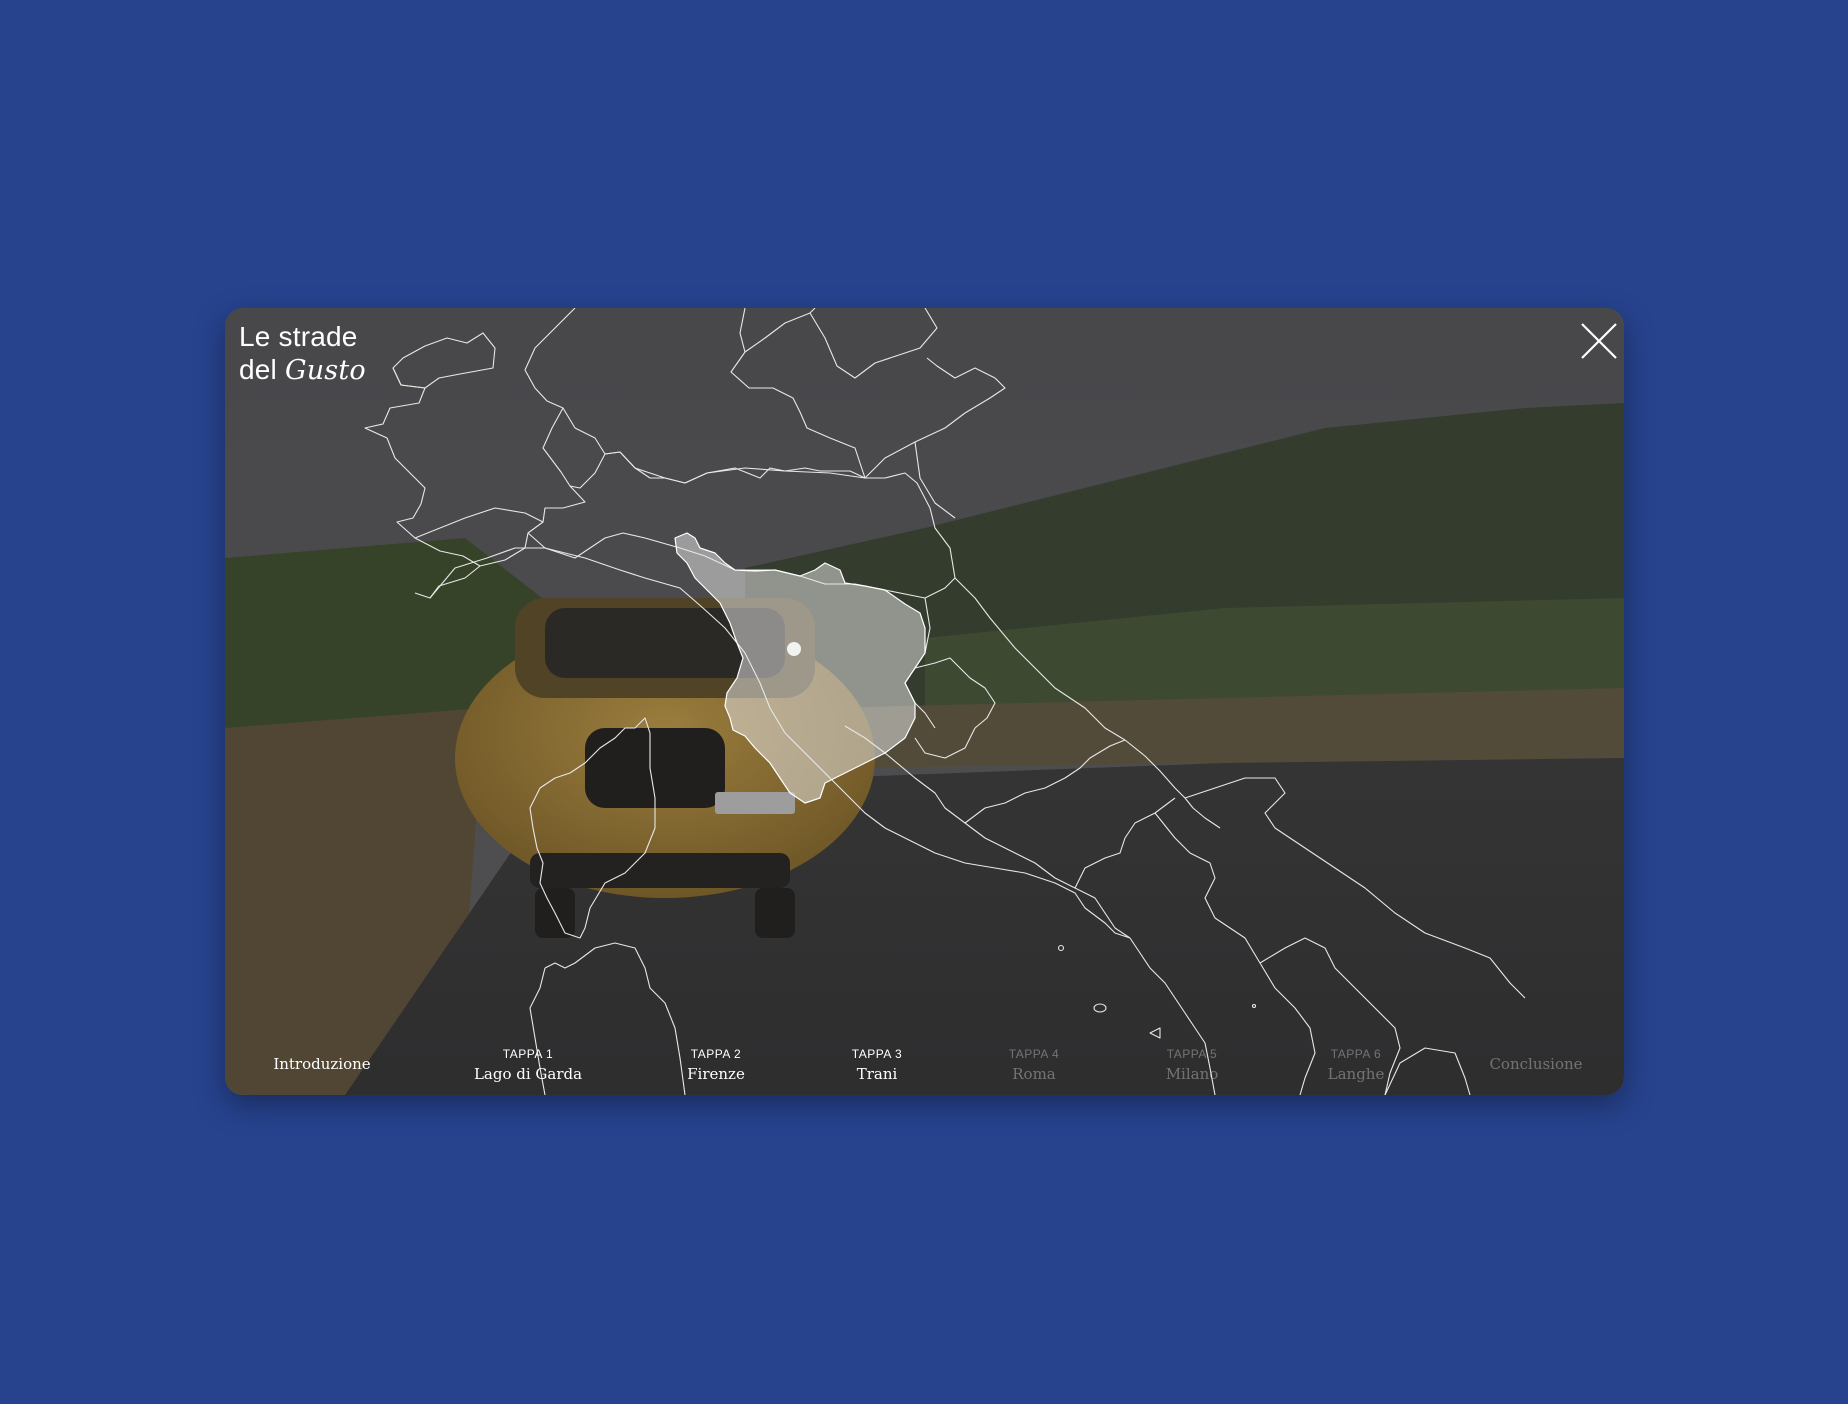  I want to click on marche-region, so click(1015, 659).